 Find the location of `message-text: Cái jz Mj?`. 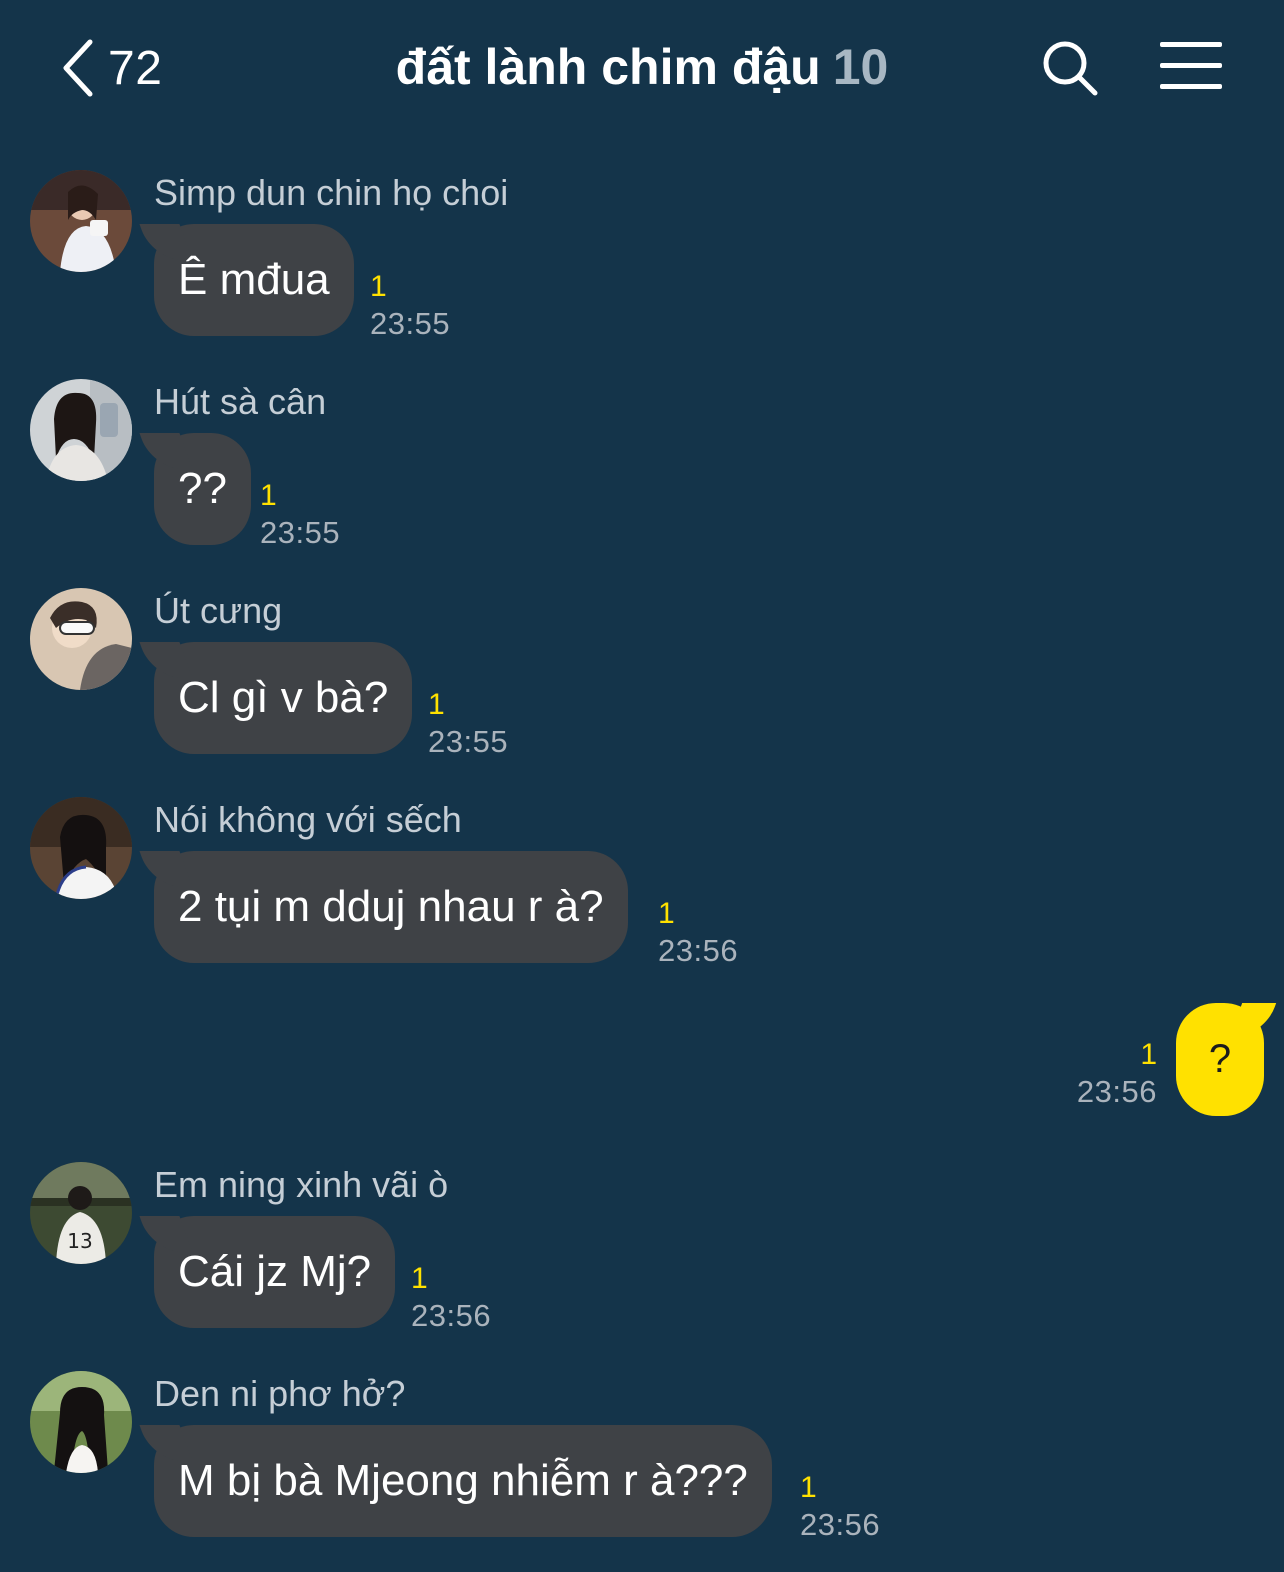

message-text: Cái jz Mj? is located at coordinates (275, 1271).